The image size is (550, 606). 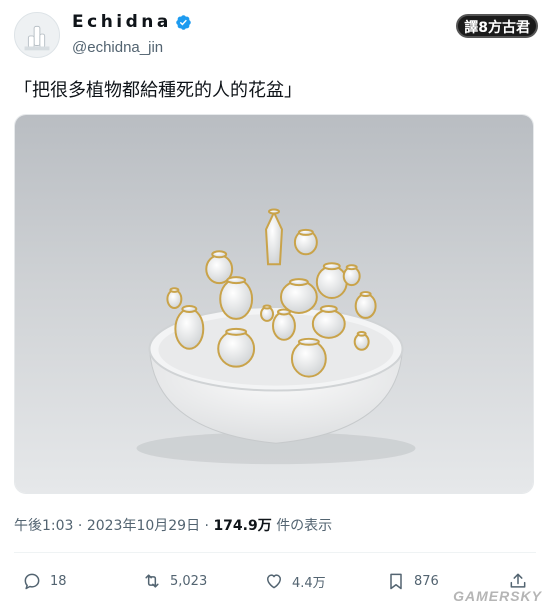 What do you see at coordinates (143, 526) in the screenshot?
I see `tweet-date: 2023年10月29日` at bounding box center [143, 526].